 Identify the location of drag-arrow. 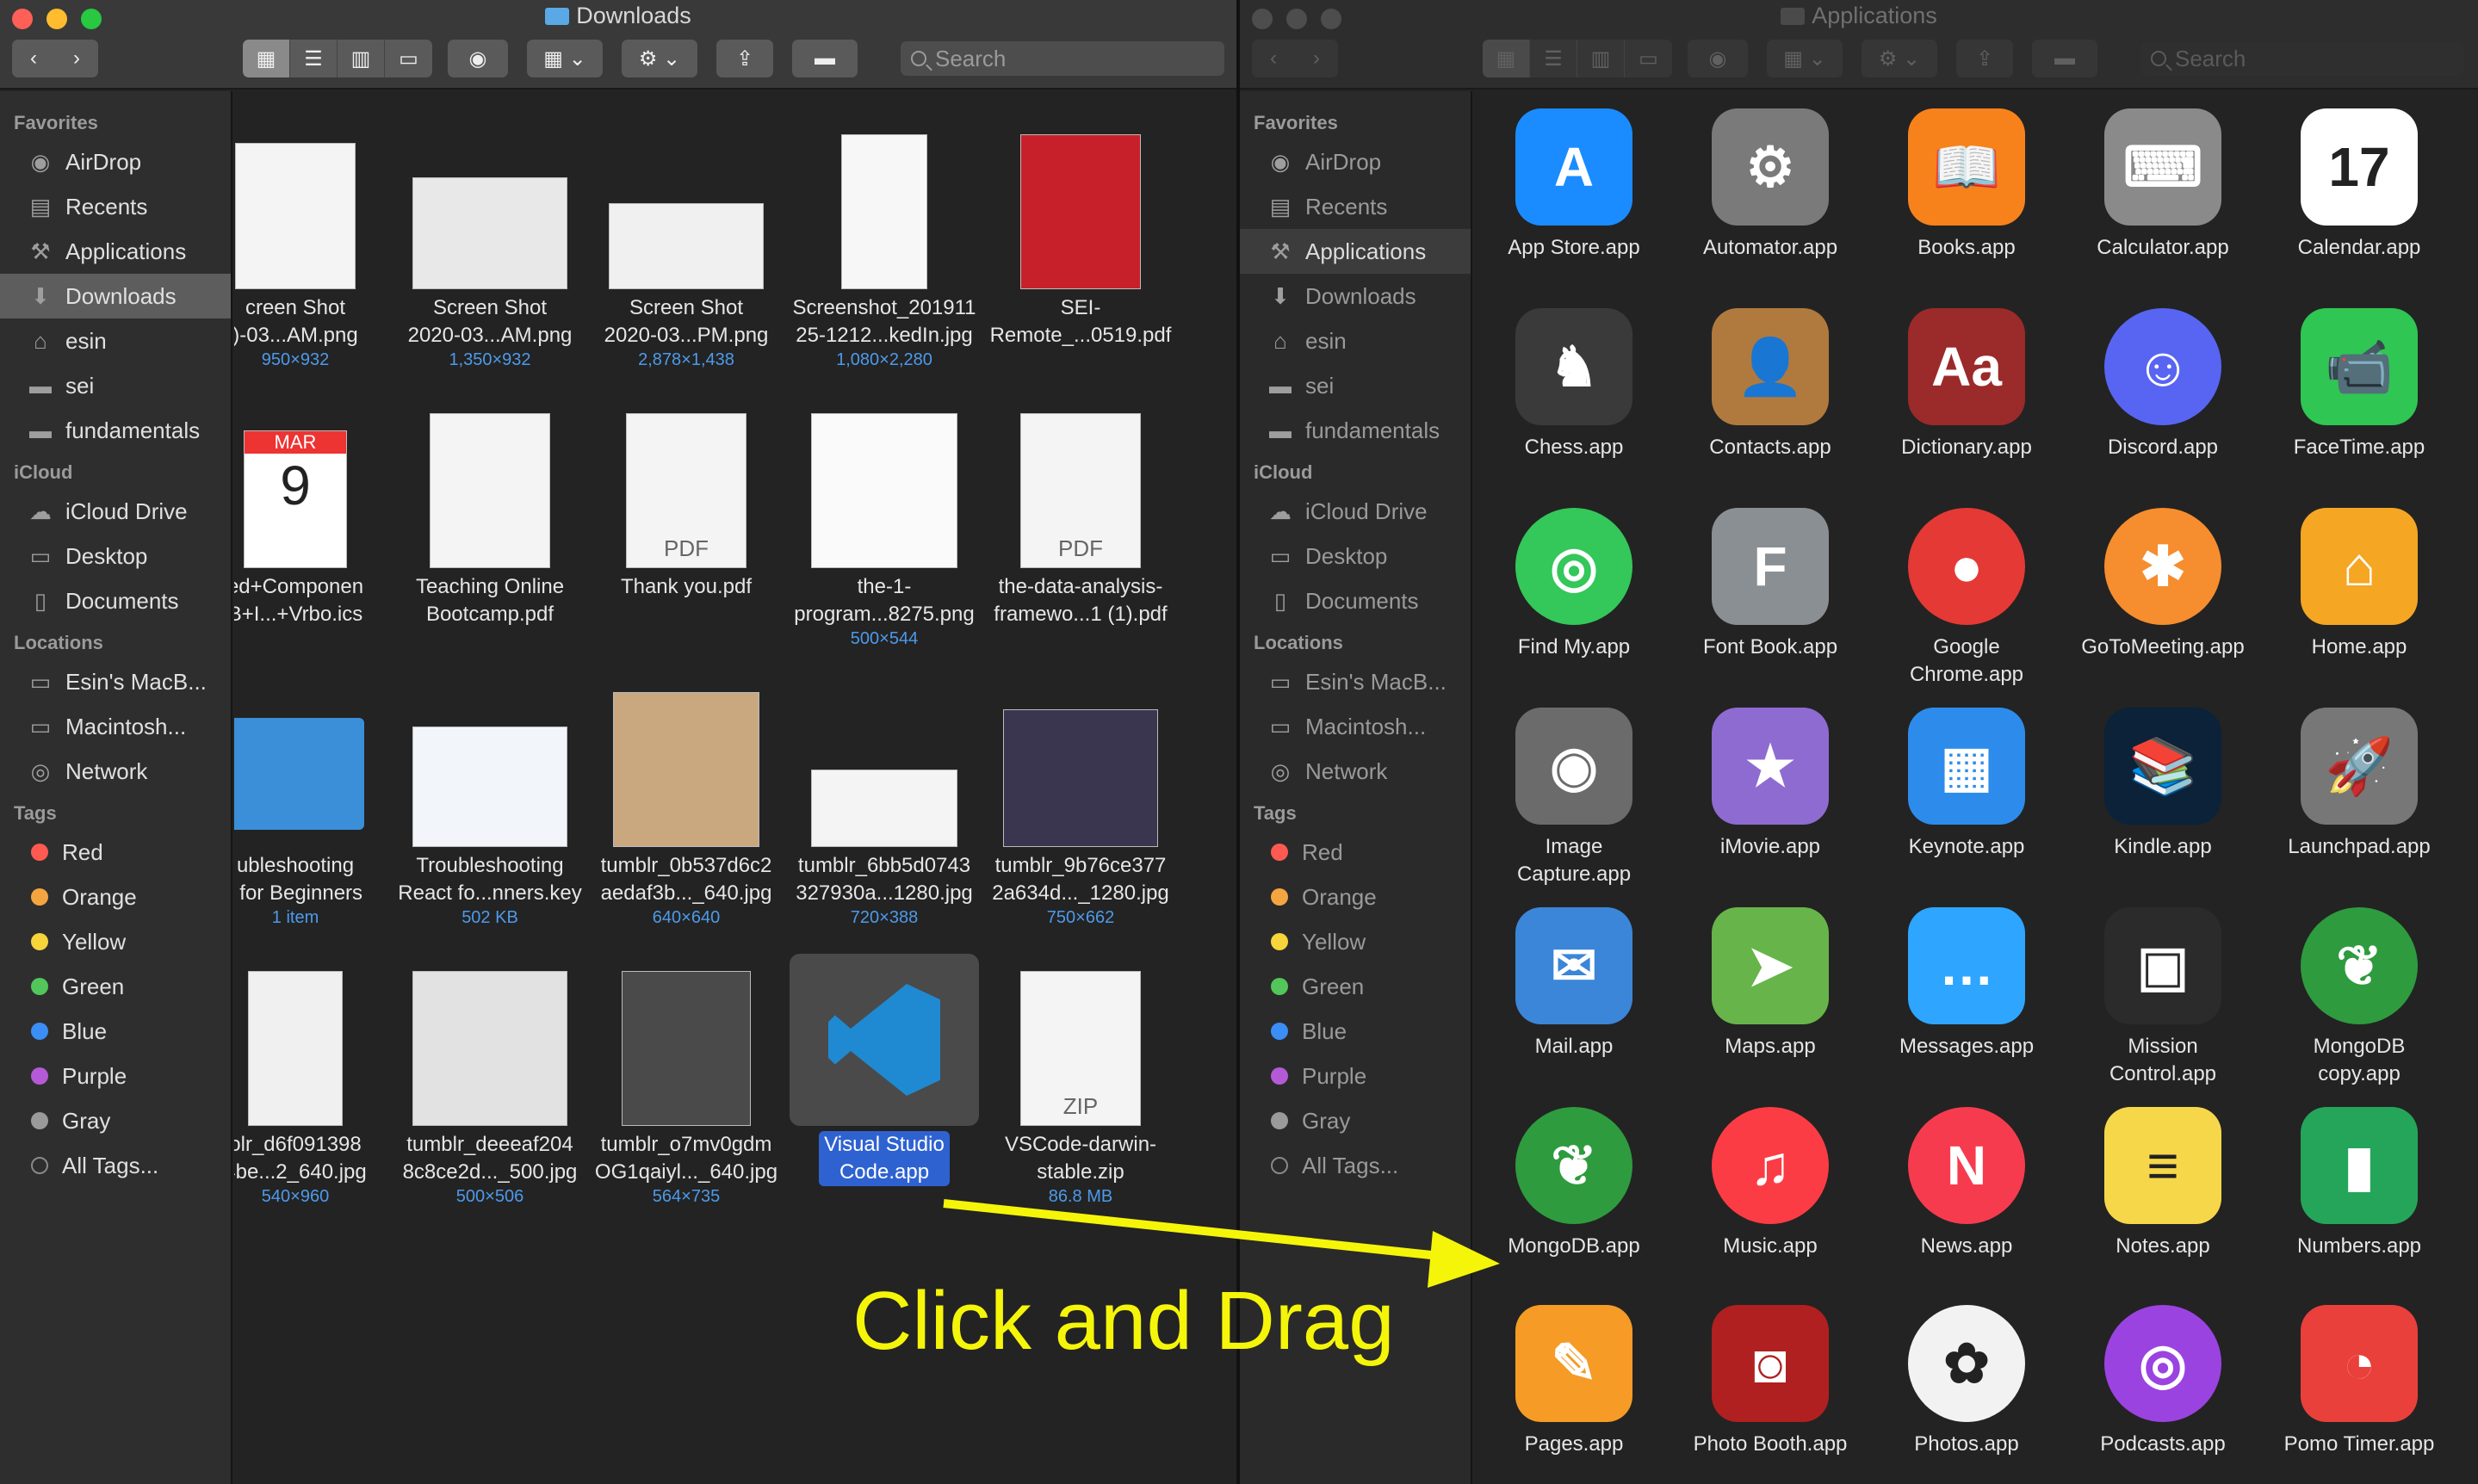
(1221, 1243).